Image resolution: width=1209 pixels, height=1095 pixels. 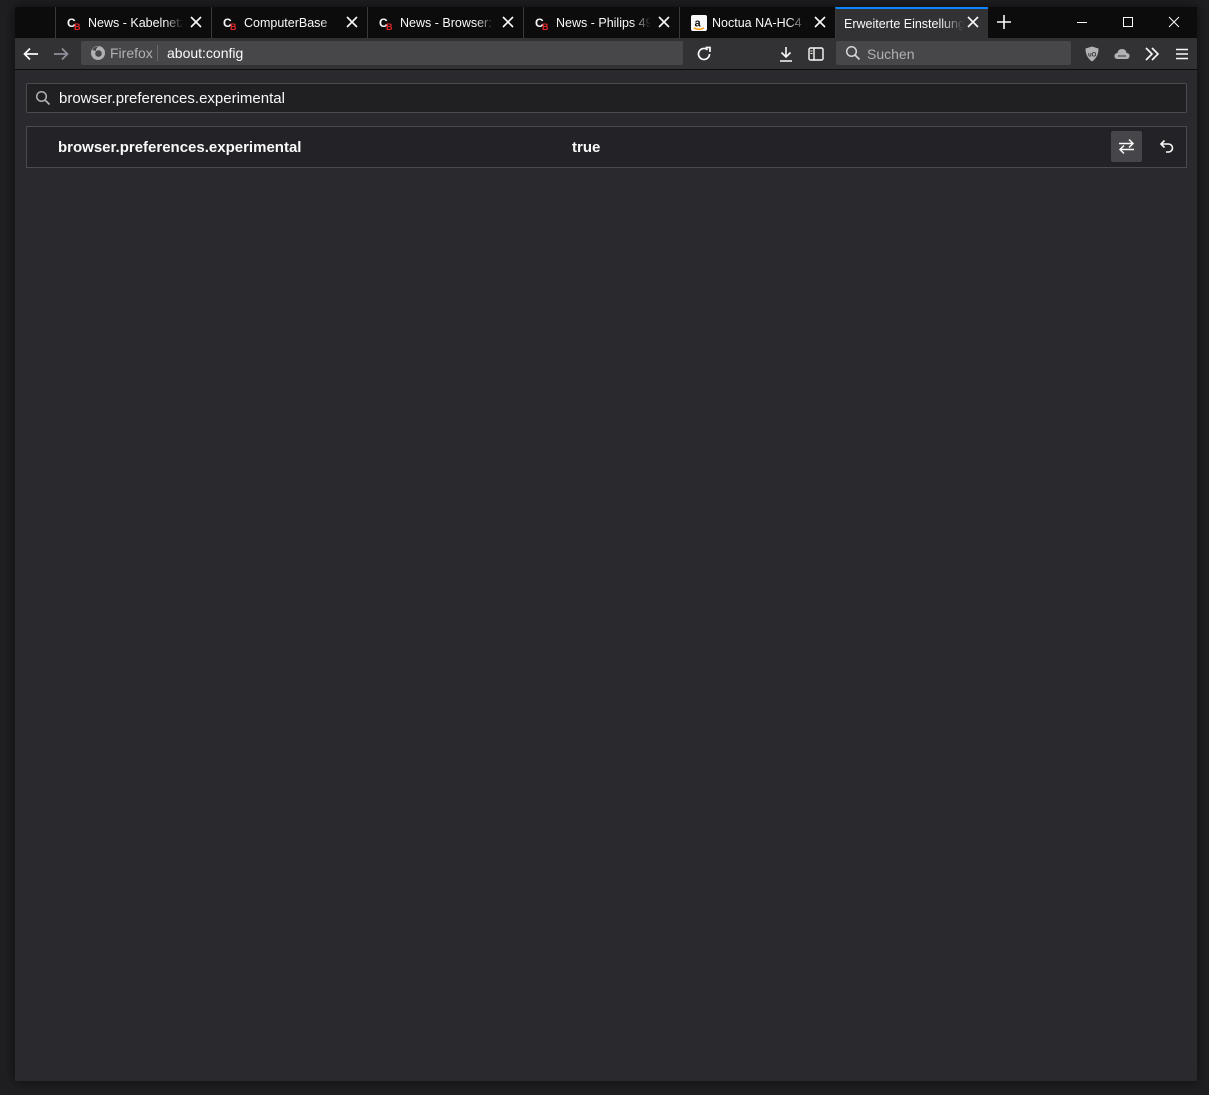 What do you see at coordinates (98, 53) in the screenshot?
I see `firefox-logo-icon` at bounding box center [98, 53].